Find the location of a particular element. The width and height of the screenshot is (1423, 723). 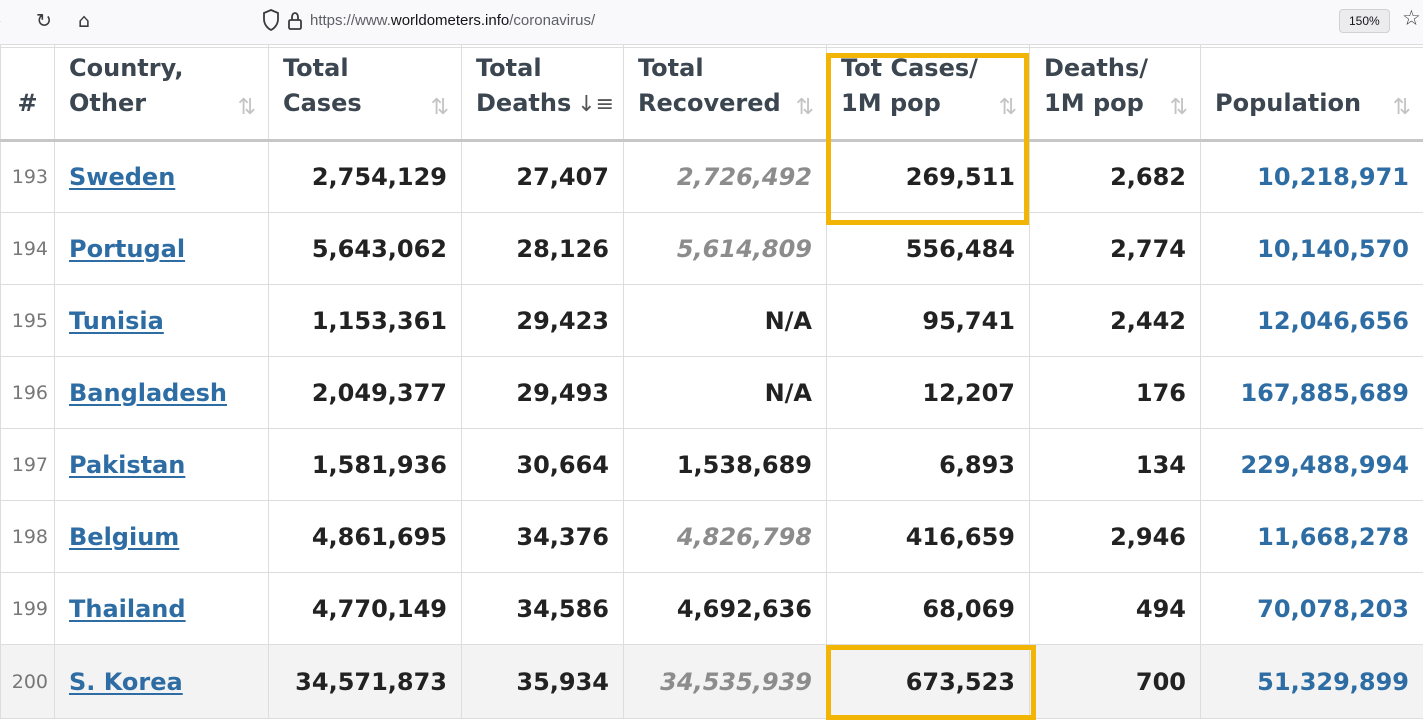

country-link: Tunisia is located at coordinates (116, 321).